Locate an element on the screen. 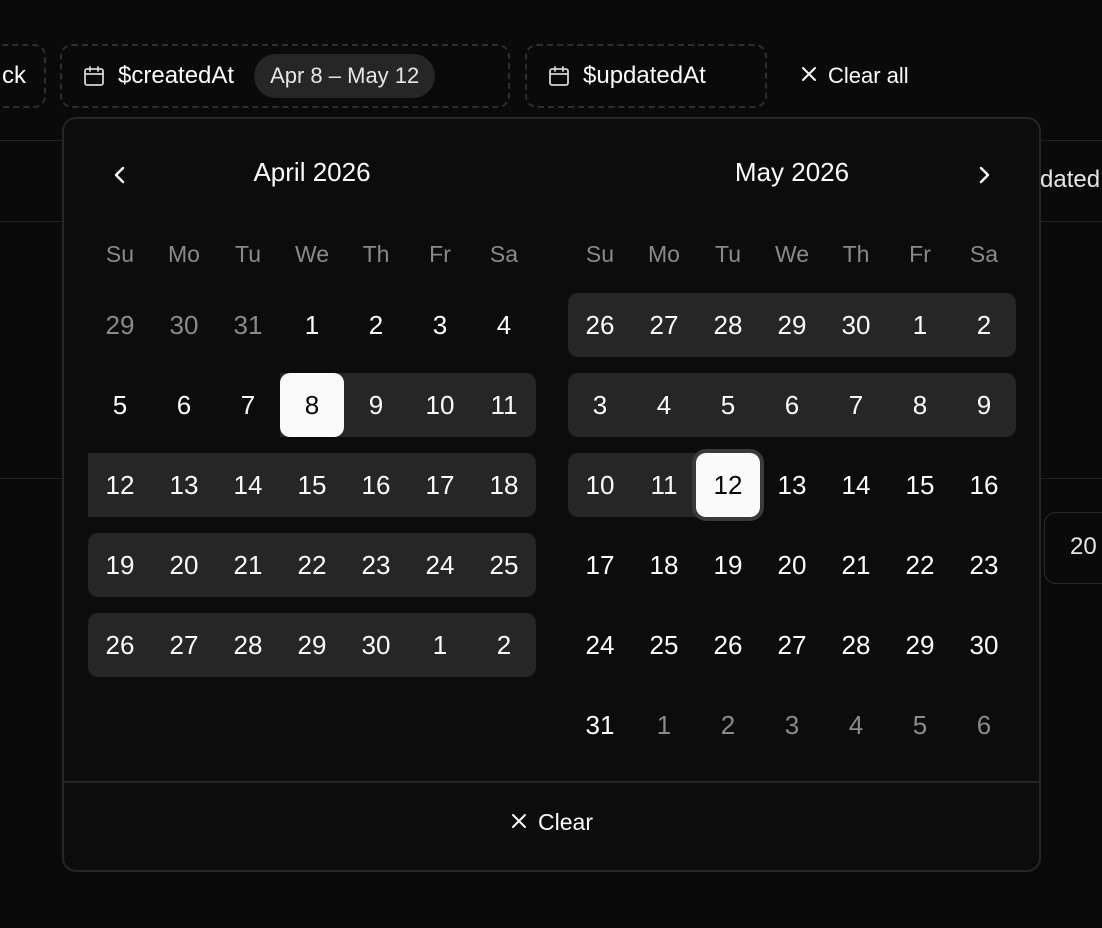  week-row: 31 1 2 3 4 5 6 is located at coordinates (792, 725).